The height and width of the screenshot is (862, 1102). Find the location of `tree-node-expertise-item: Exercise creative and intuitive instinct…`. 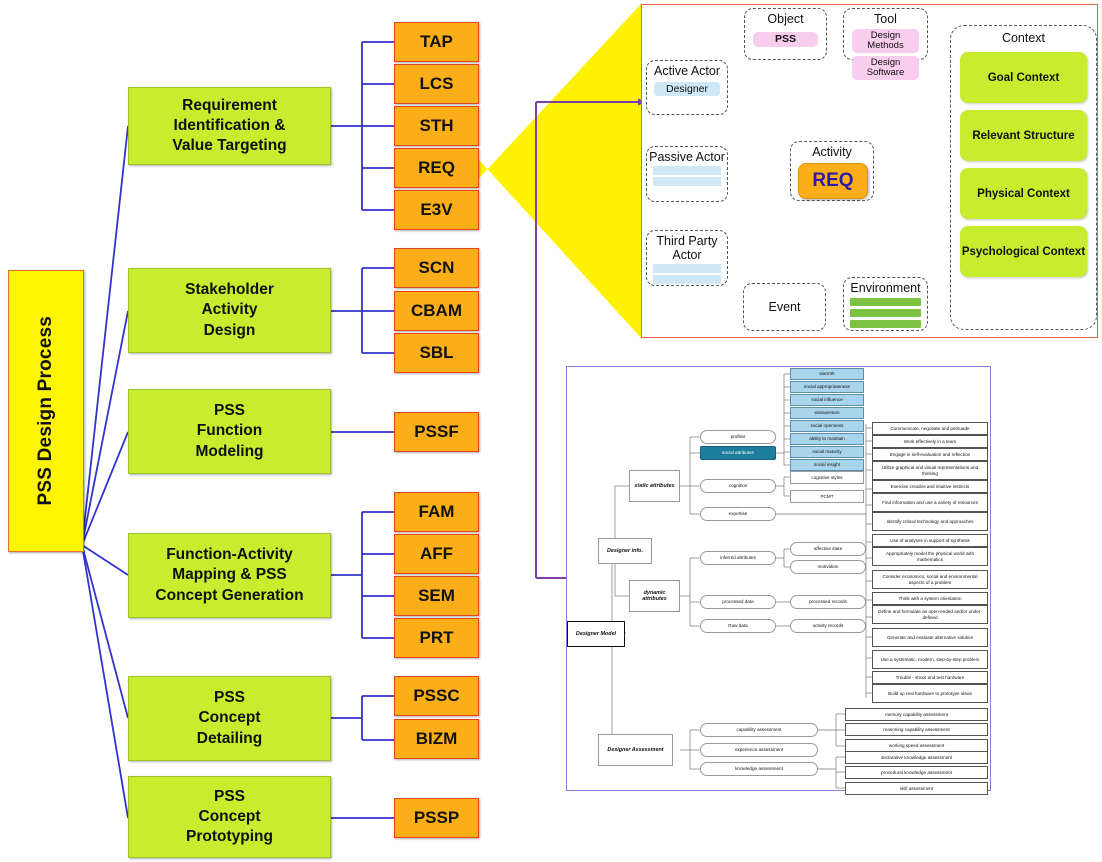

tree-node-expertise-item: Exercise creative and intuitive instinct… is located at coordinates (930, 486).